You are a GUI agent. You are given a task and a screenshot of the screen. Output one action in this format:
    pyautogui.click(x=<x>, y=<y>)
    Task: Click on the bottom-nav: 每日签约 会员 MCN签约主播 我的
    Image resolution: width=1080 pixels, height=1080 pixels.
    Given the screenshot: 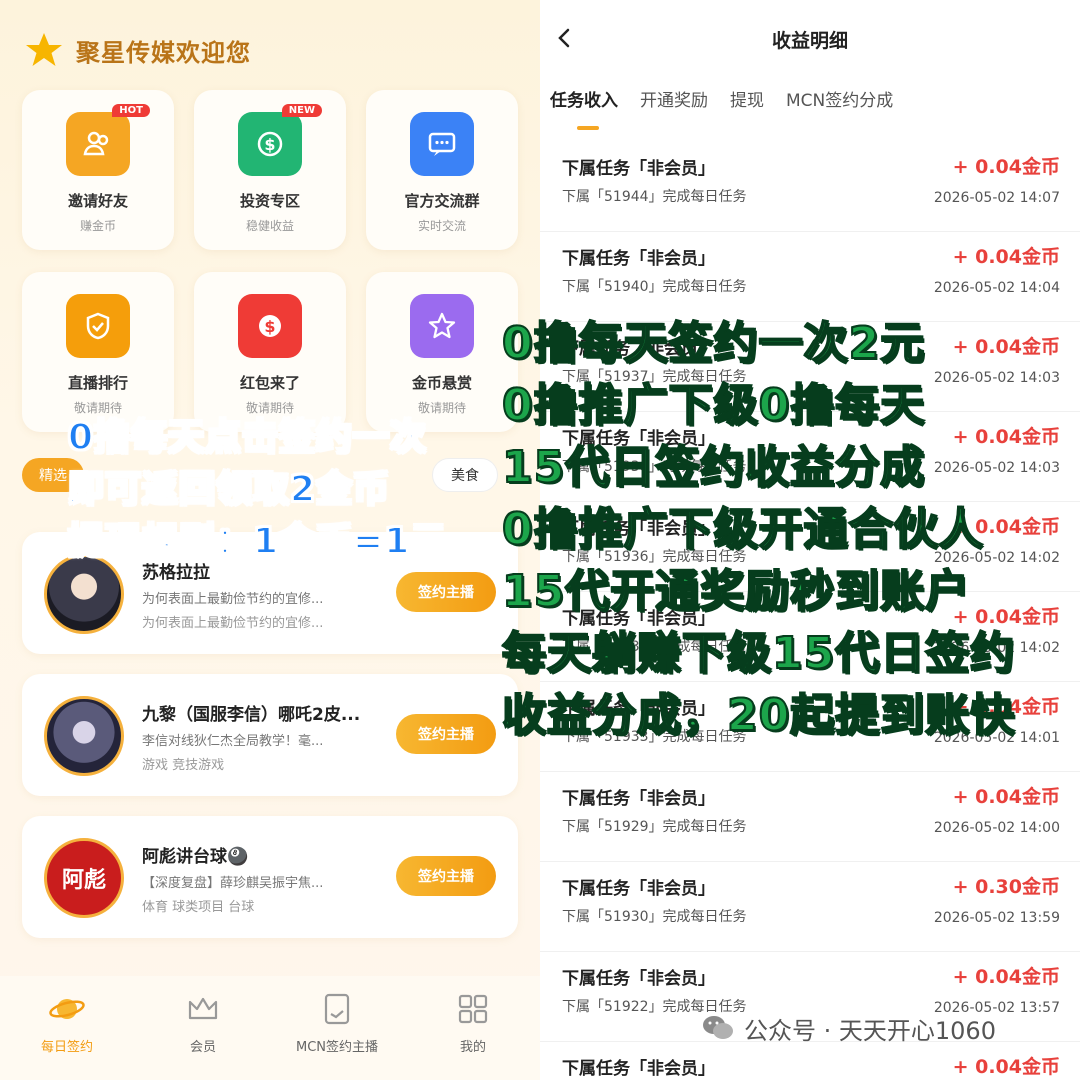 What is the action you would take?
    pyautogui.click(x=270, y=1028)
    